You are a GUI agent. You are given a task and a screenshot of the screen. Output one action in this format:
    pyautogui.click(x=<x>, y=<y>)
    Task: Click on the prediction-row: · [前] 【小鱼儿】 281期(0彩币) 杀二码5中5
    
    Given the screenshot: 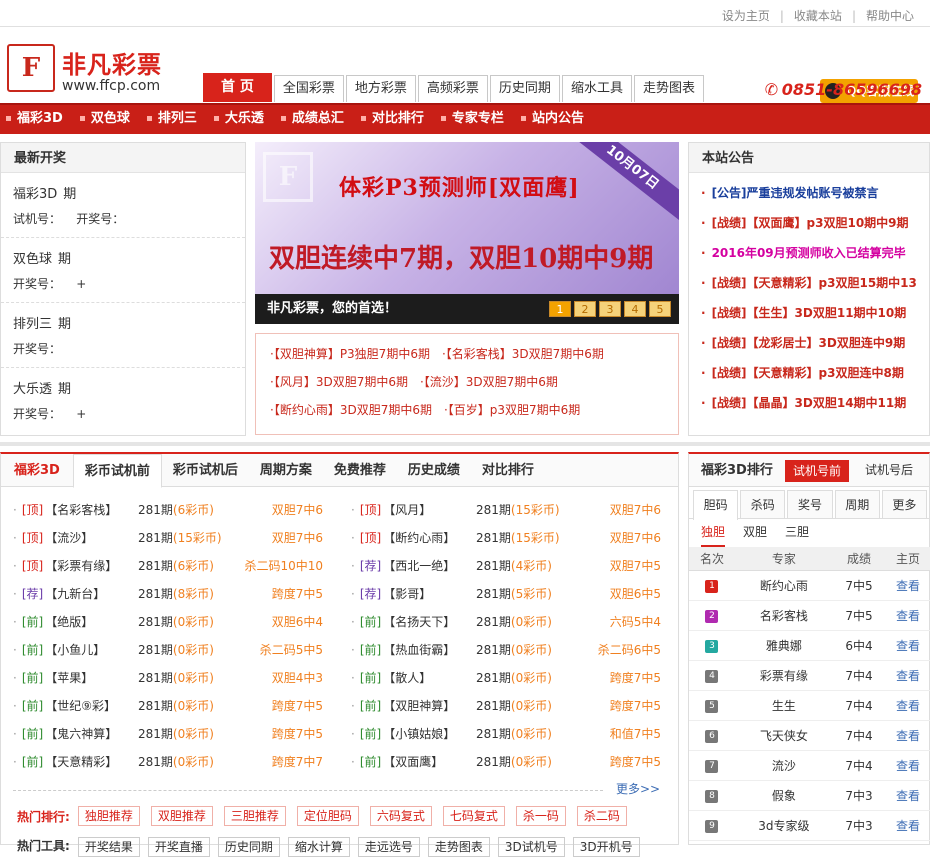 What is the action you would take?
    pyautogui.click(x=168, y=650)
    